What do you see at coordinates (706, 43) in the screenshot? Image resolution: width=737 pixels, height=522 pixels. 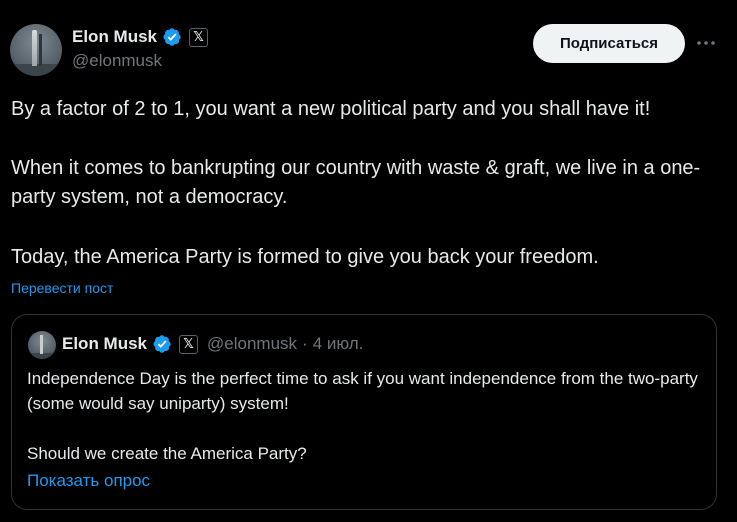 I see `more-horizontal-icon` at bounding box center [706, 43].